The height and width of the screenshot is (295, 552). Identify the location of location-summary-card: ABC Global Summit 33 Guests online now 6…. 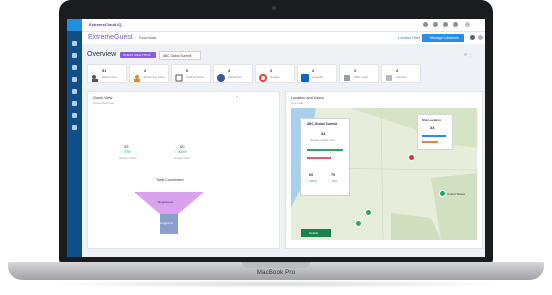
(325, 157).